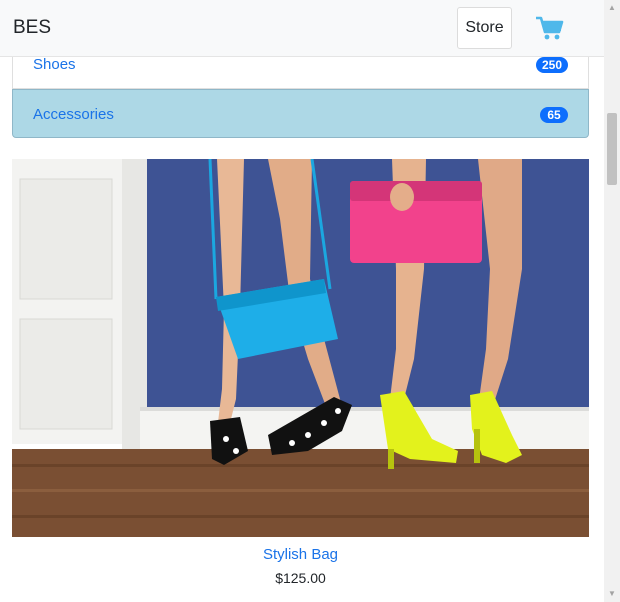 This screenshot has width=620, height=602. I want to click on scroll-thumb, so click(612, 149).